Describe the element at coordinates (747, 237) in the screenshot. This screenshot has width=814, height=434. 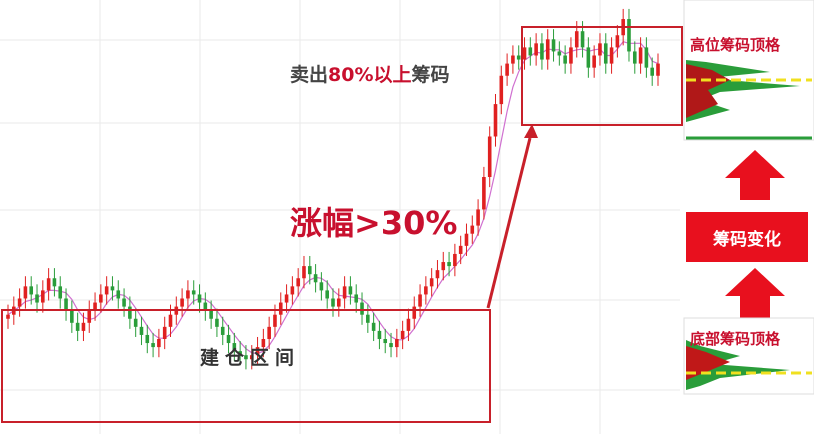
I see `chip-change-box: 筹码变化` at that location.